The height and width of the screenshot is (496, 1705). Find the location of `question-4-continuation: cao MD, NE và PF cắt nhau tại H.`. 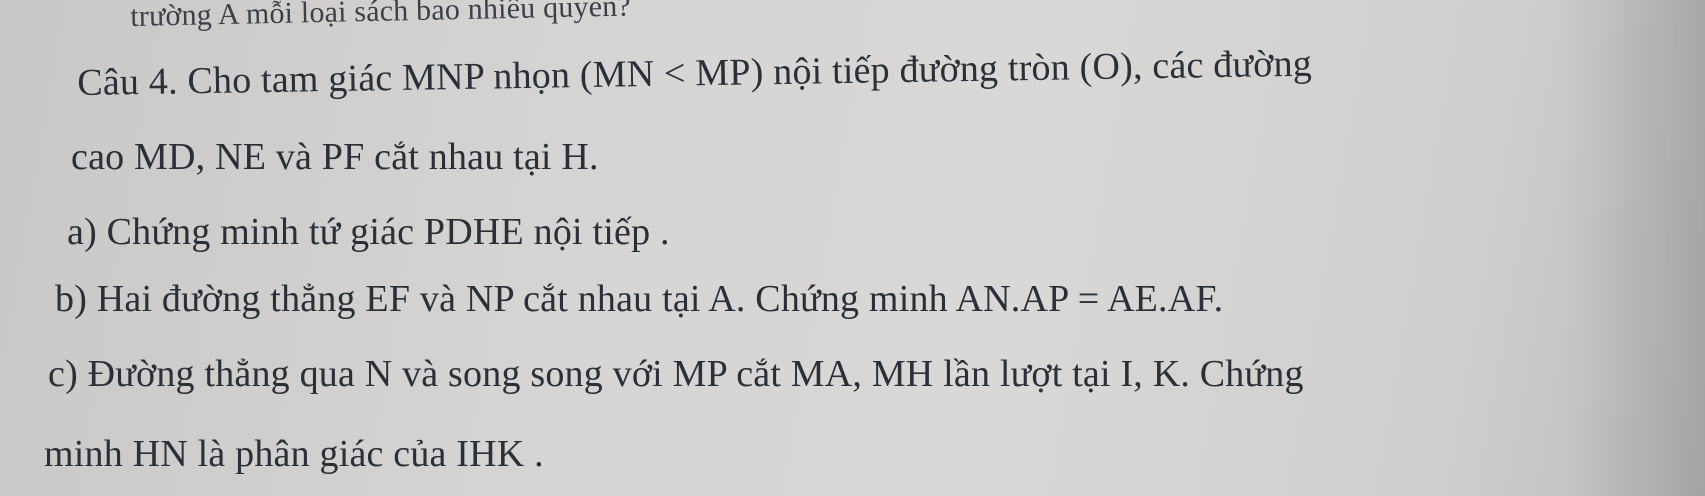

question-4-continuation: cao MD, NE và PF cắt nhau tại H. is located at coordinates (335, 157).